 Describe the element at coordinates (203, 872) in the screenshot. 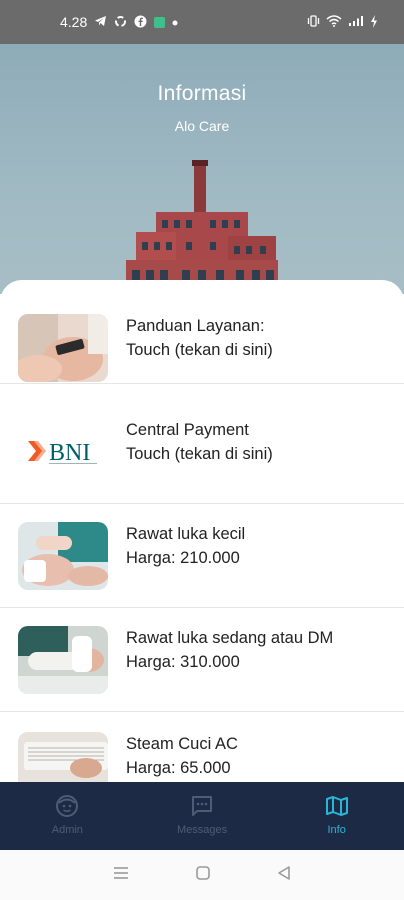

I see `square-home-icon` at that location.